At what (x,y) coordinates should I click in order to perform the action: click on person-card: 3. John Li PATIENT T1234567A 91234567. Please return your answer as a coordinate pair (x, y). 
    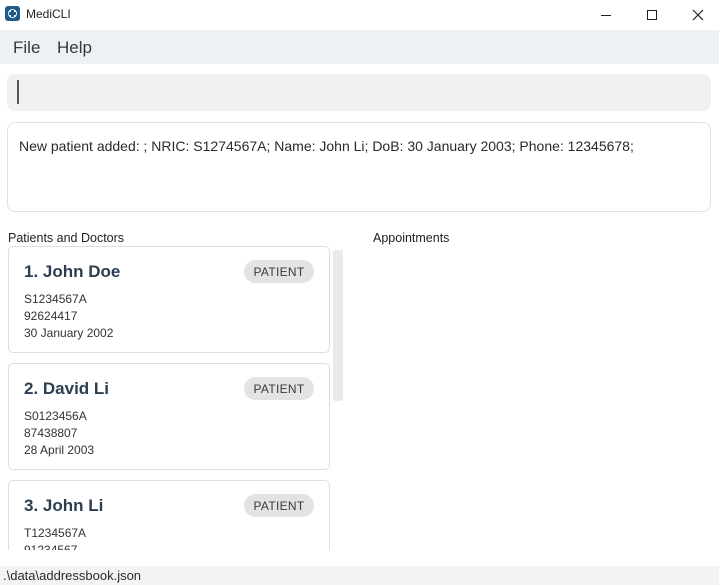
    Looking at the image, I should click on (169, 515).